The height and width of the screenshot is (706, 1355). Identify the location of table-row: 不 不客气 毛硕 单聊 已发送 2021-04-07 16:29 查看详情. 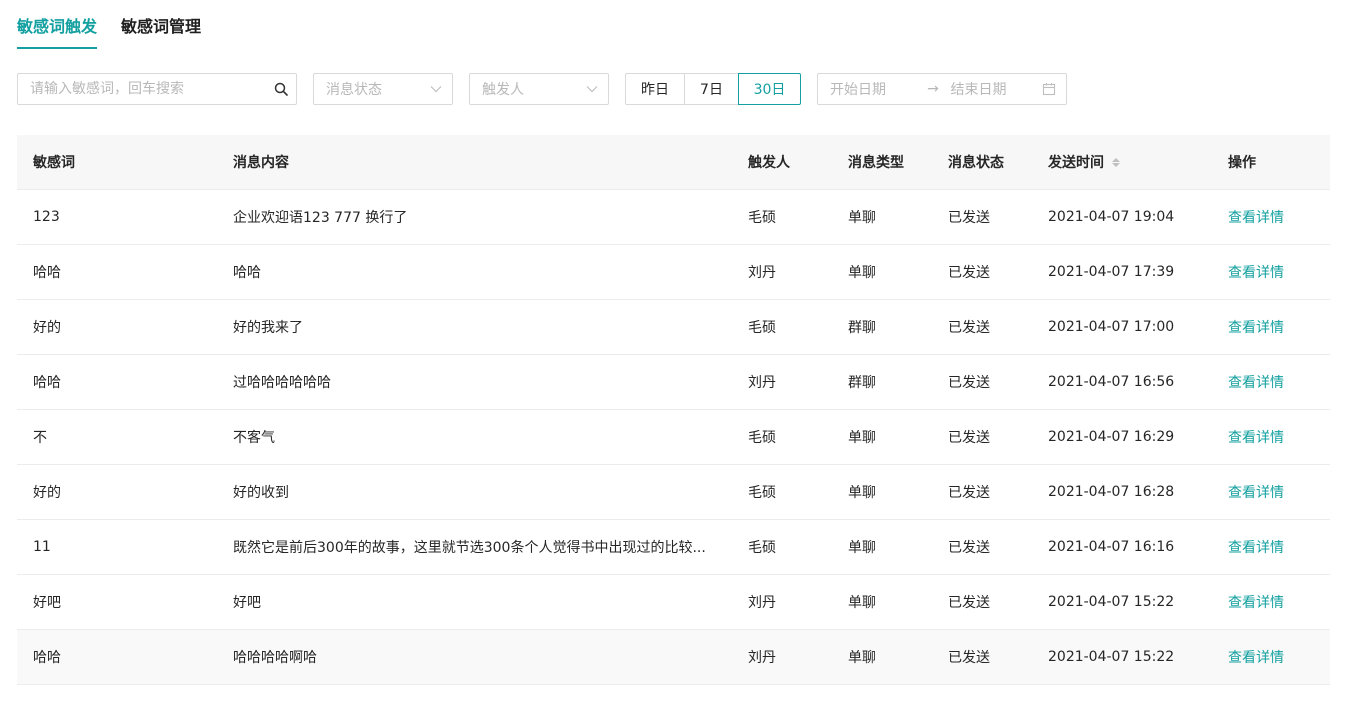
(673, 437).